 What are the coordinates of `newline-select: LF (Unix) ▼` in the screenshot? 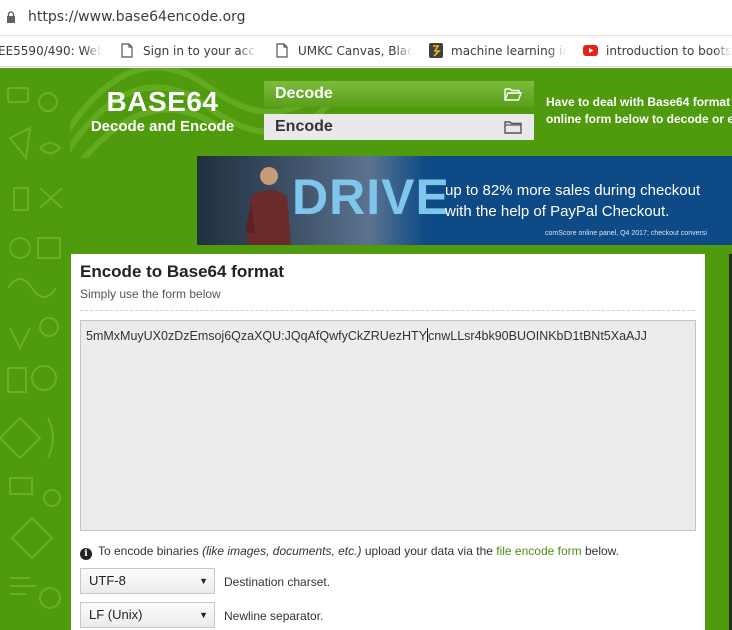 It's located at (147, 615).